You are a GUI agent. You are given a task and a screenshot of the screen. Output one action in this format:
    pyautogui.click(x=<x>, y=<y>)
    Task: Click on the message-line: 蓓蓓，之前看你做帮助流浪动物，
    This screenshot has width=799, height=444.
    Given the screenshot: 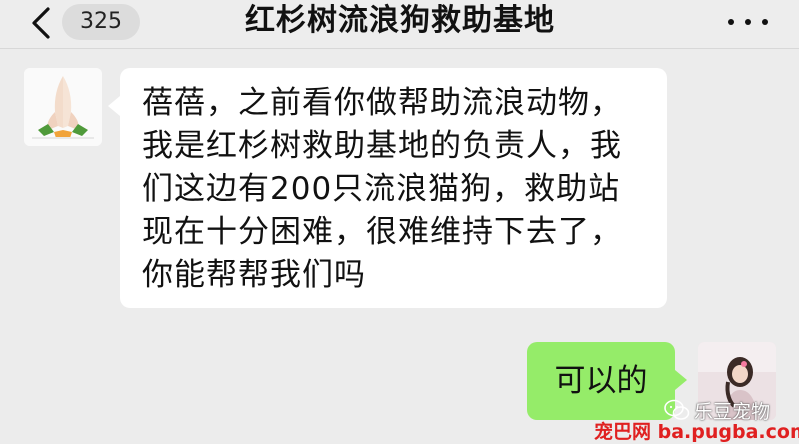 What is the action you would take?
    pyautogui.click(x=382, y=103)
    